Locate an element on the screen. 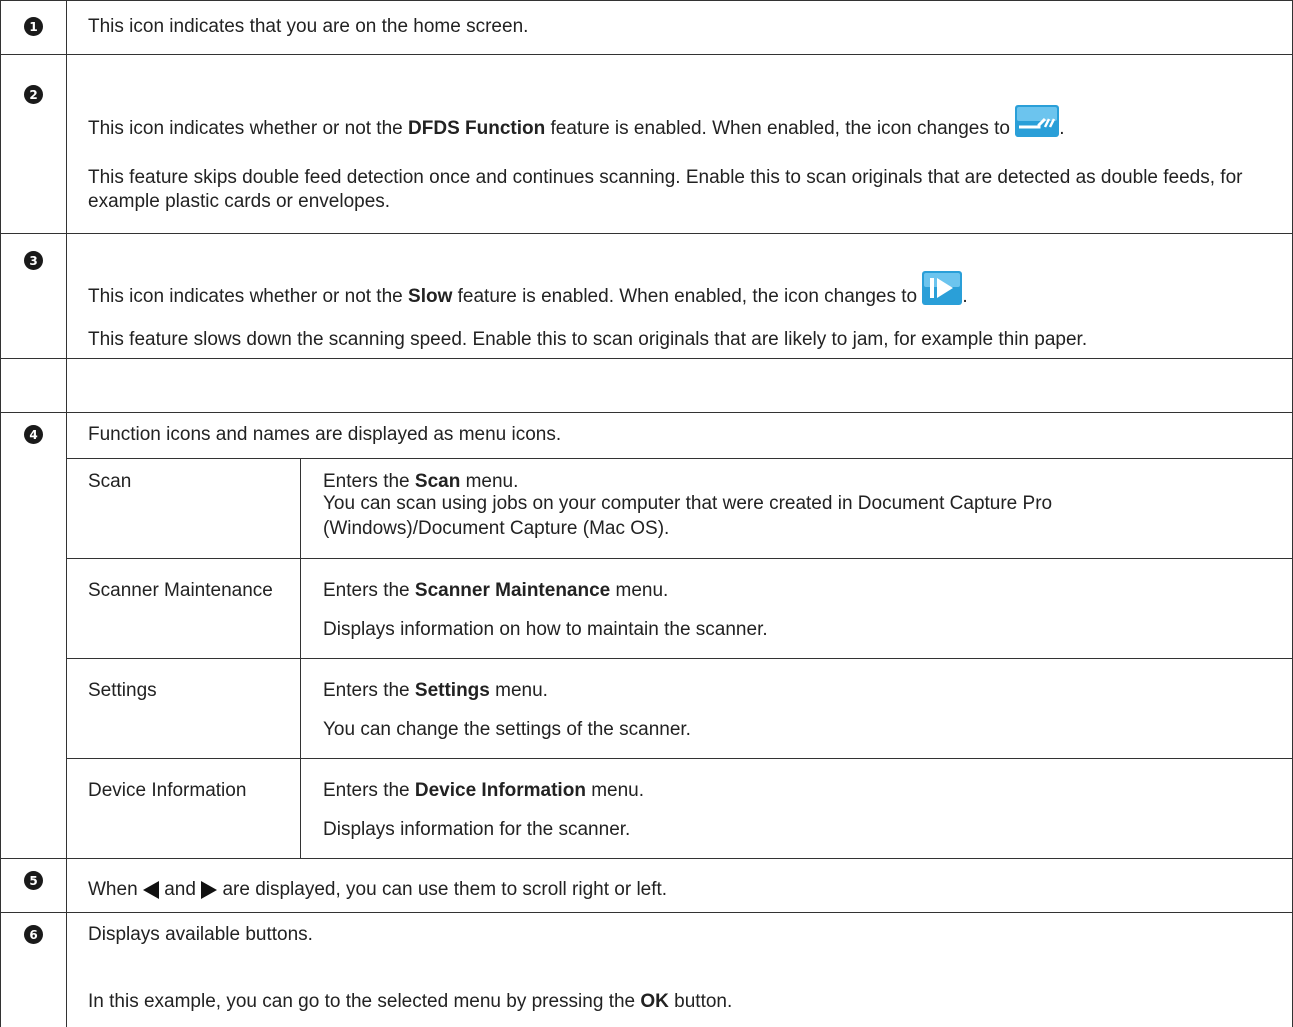 The height and width of the screenshot is (1027, 1293). menu-bold-name: Scanner Maintenance is located at coordinates (512, 590).